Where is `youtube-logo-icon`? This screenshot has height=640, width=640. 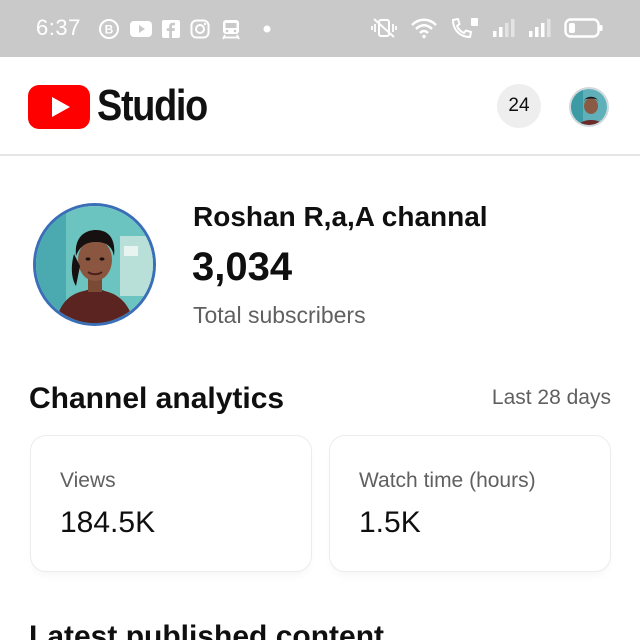 youtube-logo-icon is located at coordinates (59, 107).